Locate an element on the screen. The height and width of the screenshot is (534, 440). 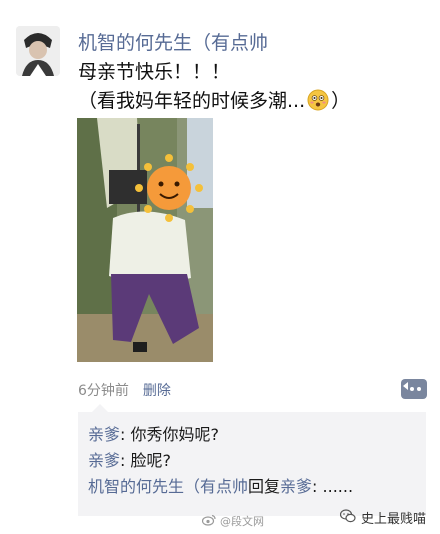
delete-button: 删除 is located at coordinates (157, 390).